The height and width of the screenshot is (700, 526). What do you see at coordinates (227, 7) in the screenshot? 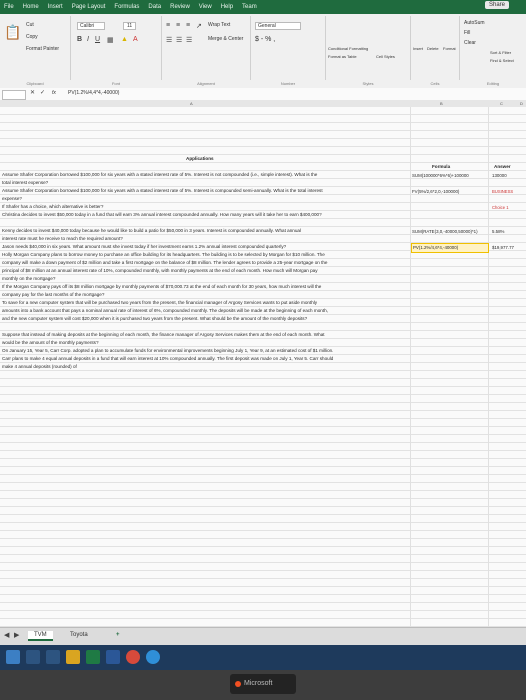
I see `tab-help: Help` at bounding box center [227, 7].